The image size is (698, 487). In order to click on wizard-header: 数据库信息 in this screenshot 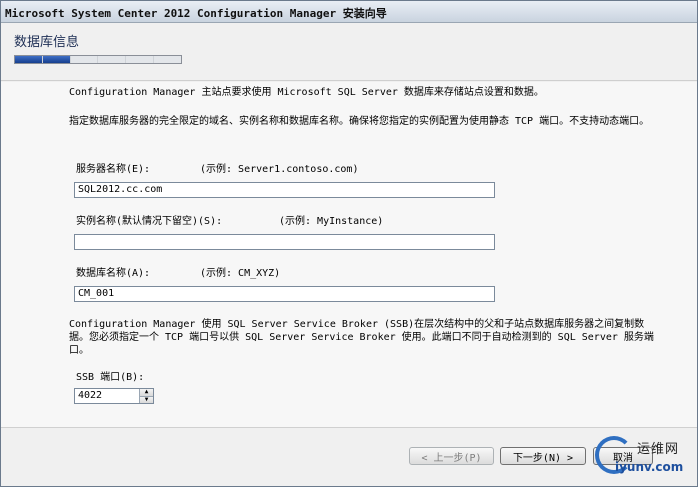, I will do `click(349, 52)`.